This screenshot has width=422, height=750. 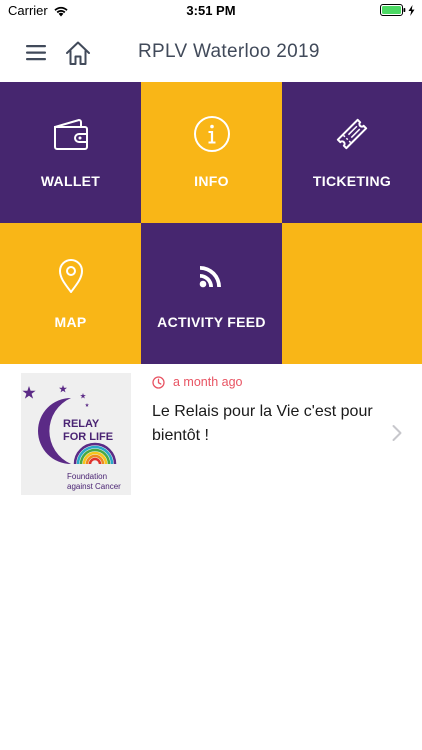 What do you see at coordinates (211, 322) in the screenshot?
I see `tile-label: ACTIVITY FEED` at bounding box center [211, 322].